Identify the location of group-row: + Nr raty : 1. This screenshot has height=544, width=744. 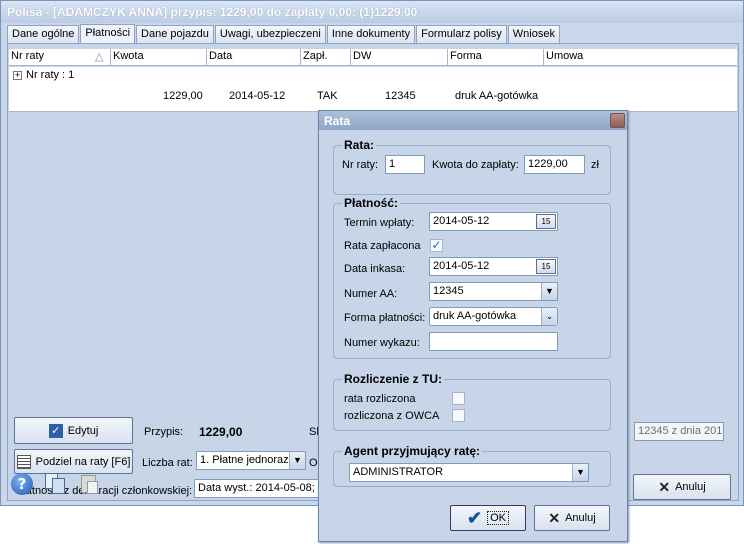
(373, 75).